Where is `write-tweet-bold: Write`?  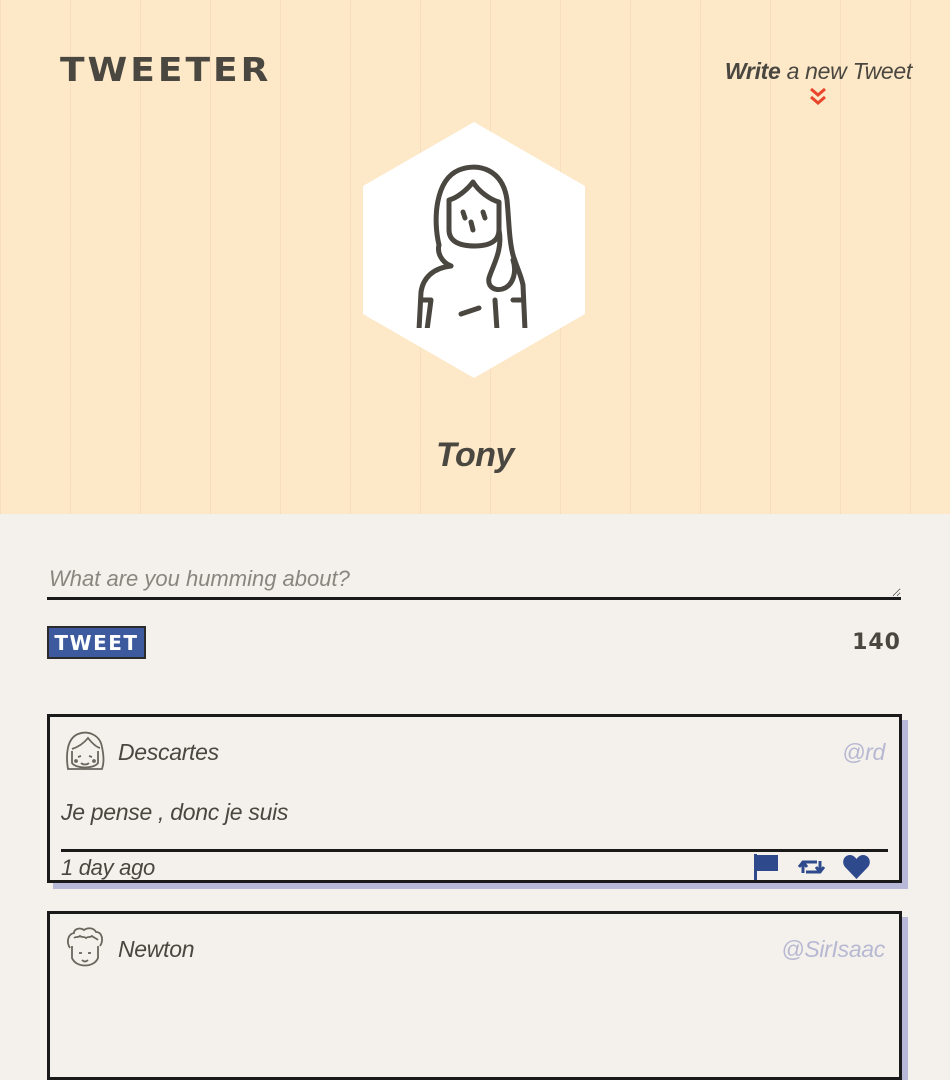 write-tweet-bold: Write is located at coordinates (752, 71).